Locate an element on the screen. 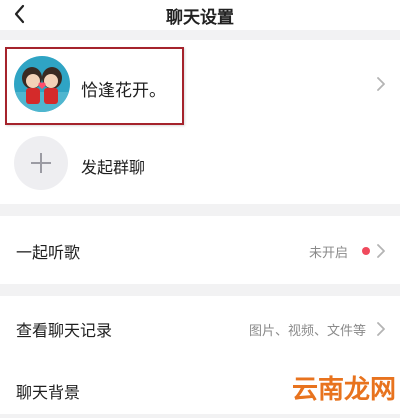 The width and height of the screenshot is (400, 418). top-bar: 聊天设置 is located at coordinates (200, 15).